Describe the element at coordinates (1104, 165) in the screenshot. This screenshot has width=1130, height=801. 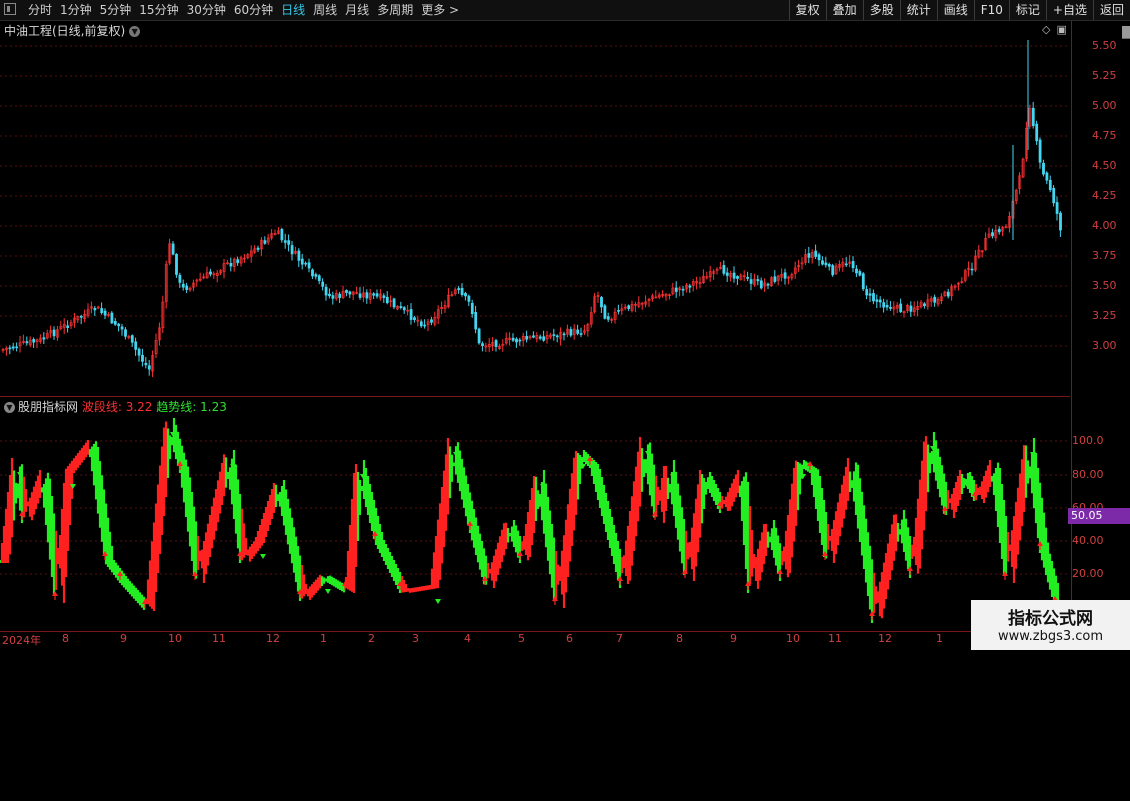
I see `price-label: 4.50` at that location.